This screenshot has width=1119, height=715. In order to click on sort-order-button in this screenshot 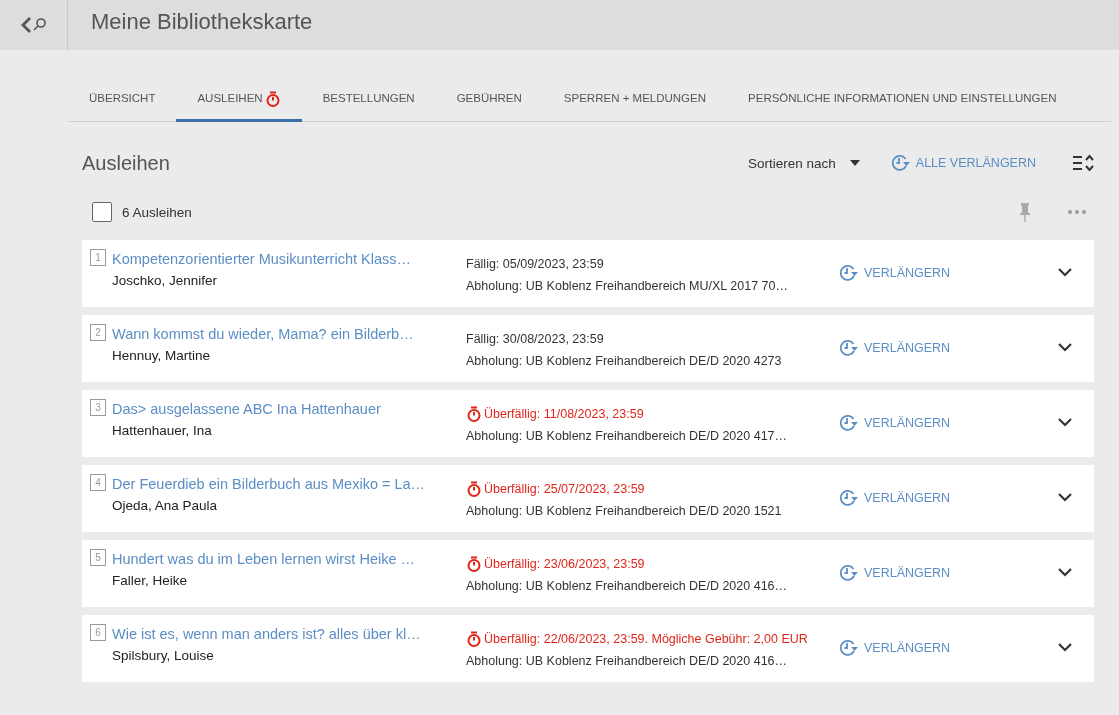, I will do `click(1083, 163)`.